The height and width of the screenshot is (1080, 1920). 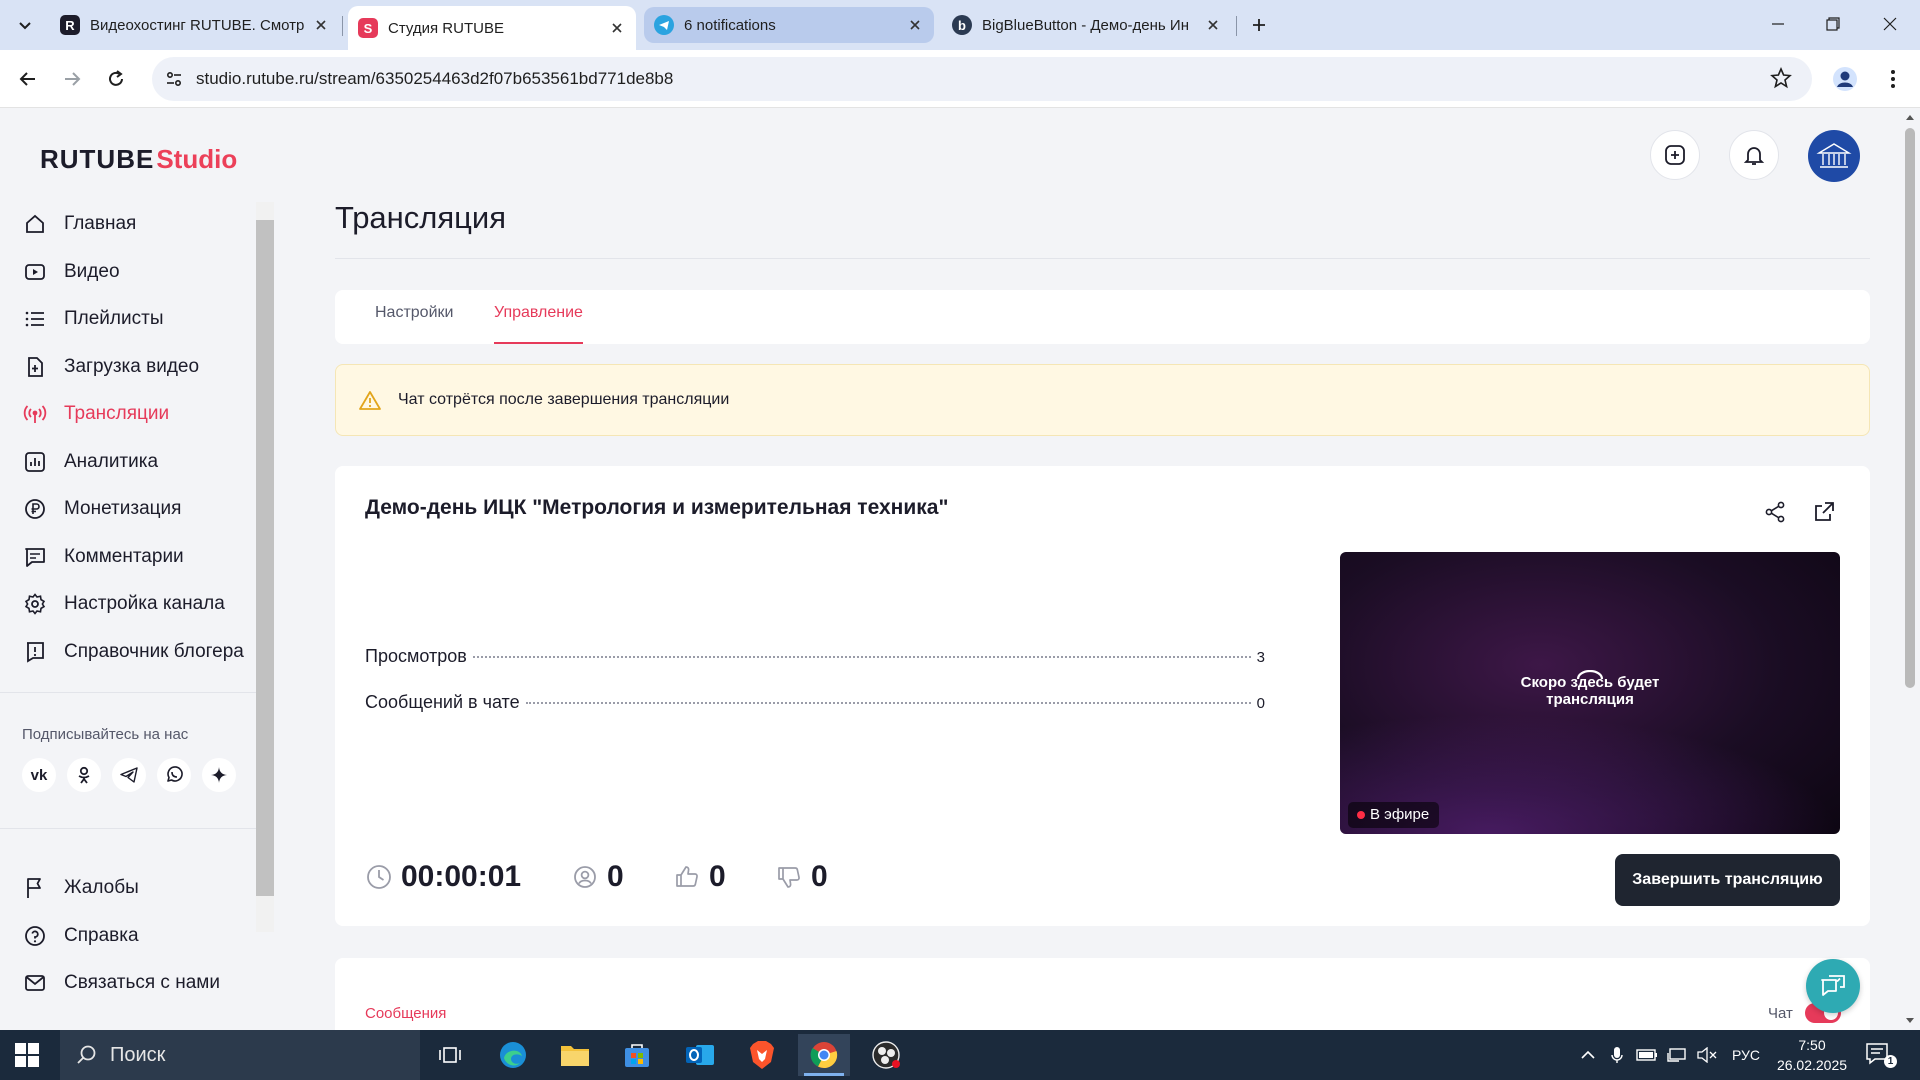 What do you see at coordinates (637, 1055) in the screenshot?
I see `taskbar-store` at bounding box center [637, 1055].